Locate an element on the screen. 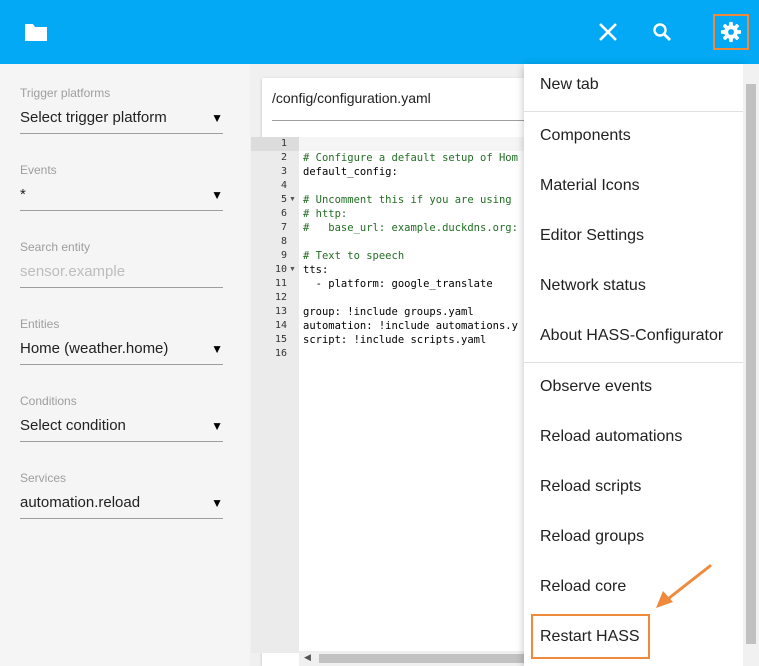 Image resolution: width=759 pixels, height=666 pixels. conditions-select: Select condition ▼ is located at coordinates (121, 426).